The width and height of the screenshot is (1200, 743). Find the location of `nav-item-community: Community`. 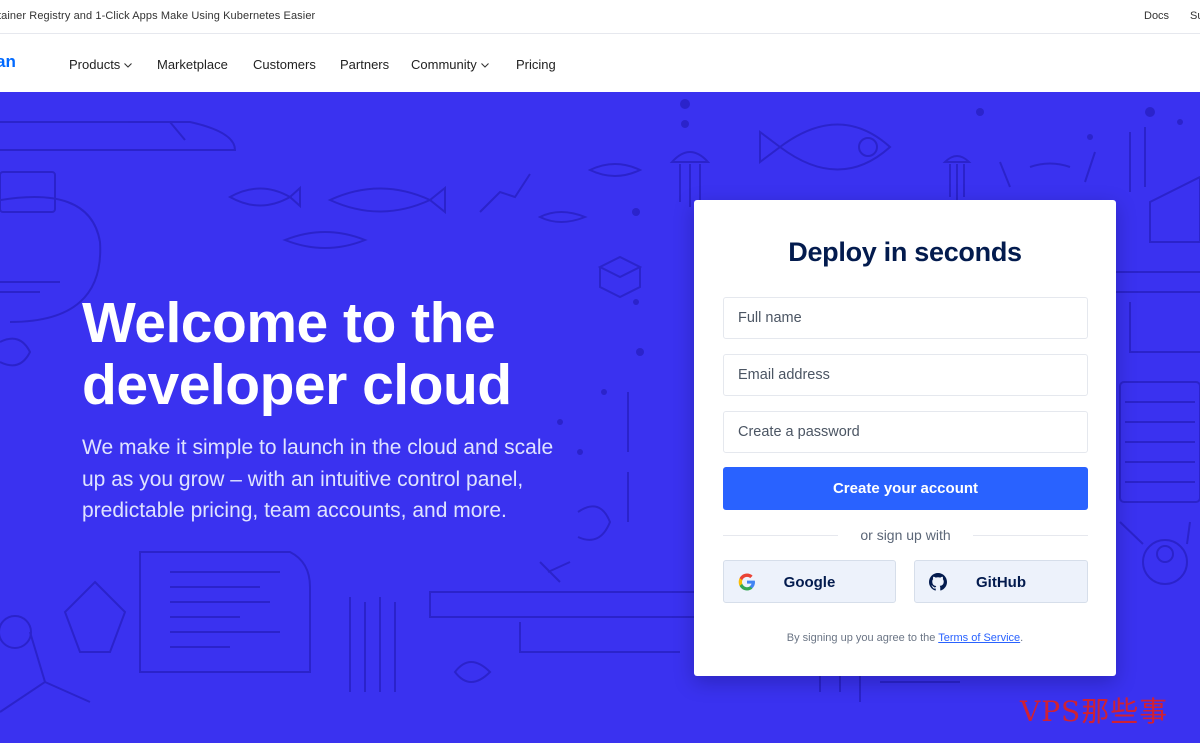

nav-item-community: Community is located at coordinates (450, 64).